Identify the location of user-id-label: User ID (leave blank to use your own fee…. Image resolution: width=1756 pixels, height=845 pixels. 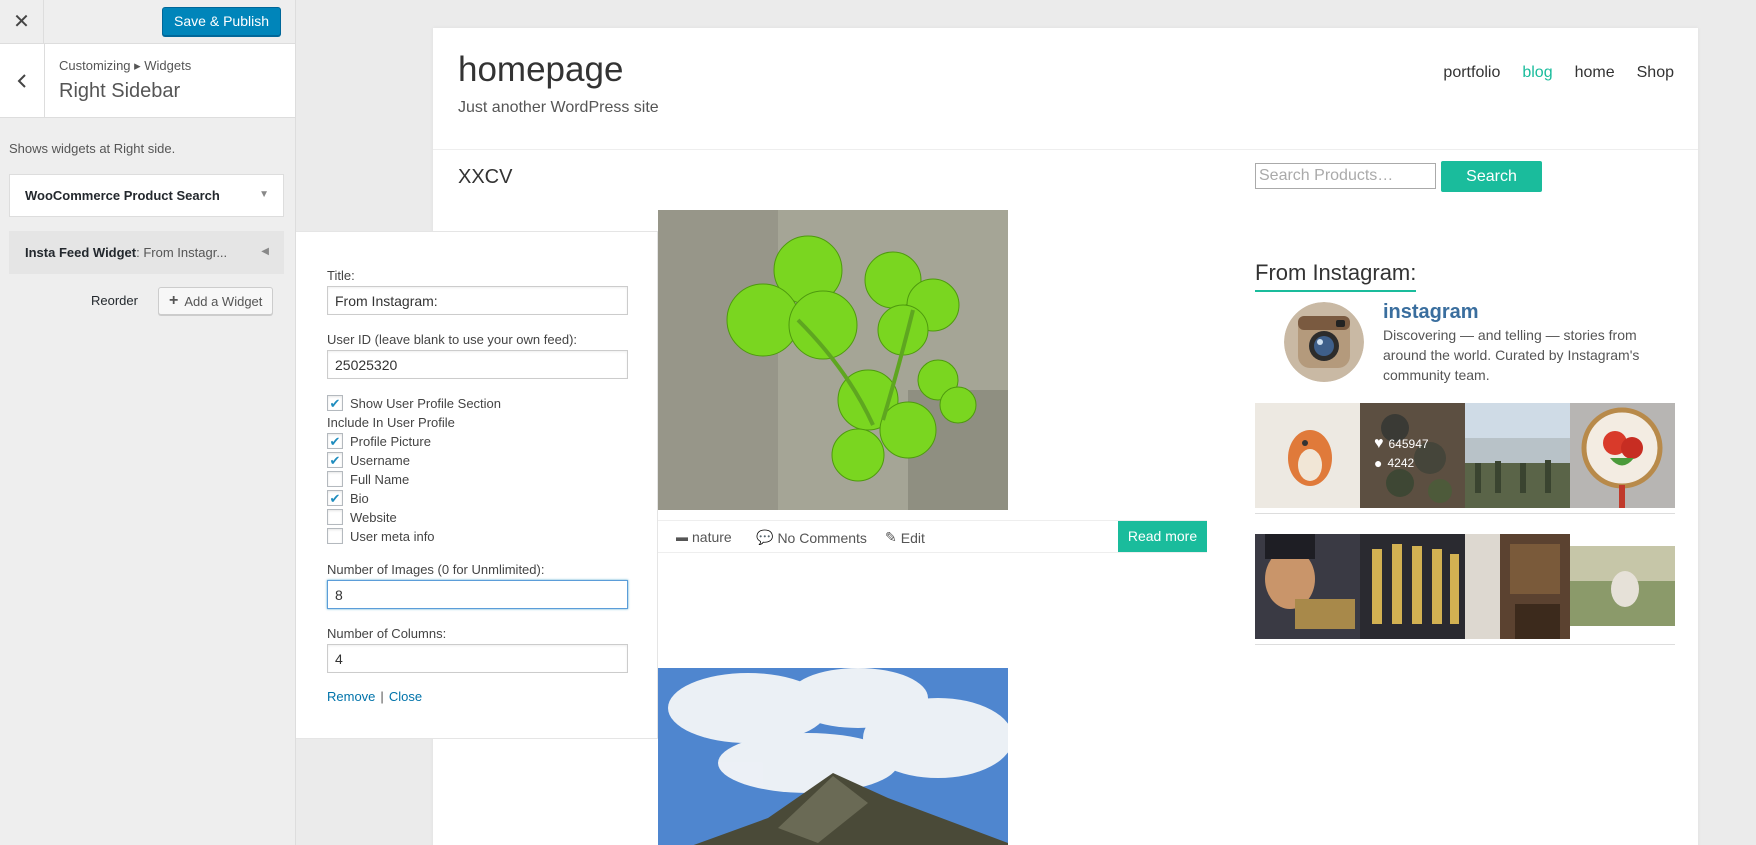
(452, 339).